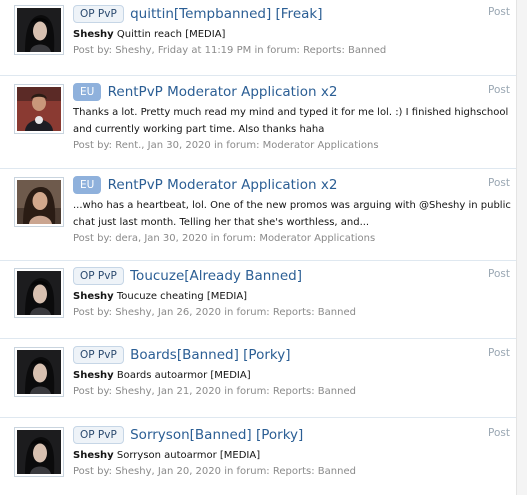  I want to click on avatar-image-dera, so click(39, 202).